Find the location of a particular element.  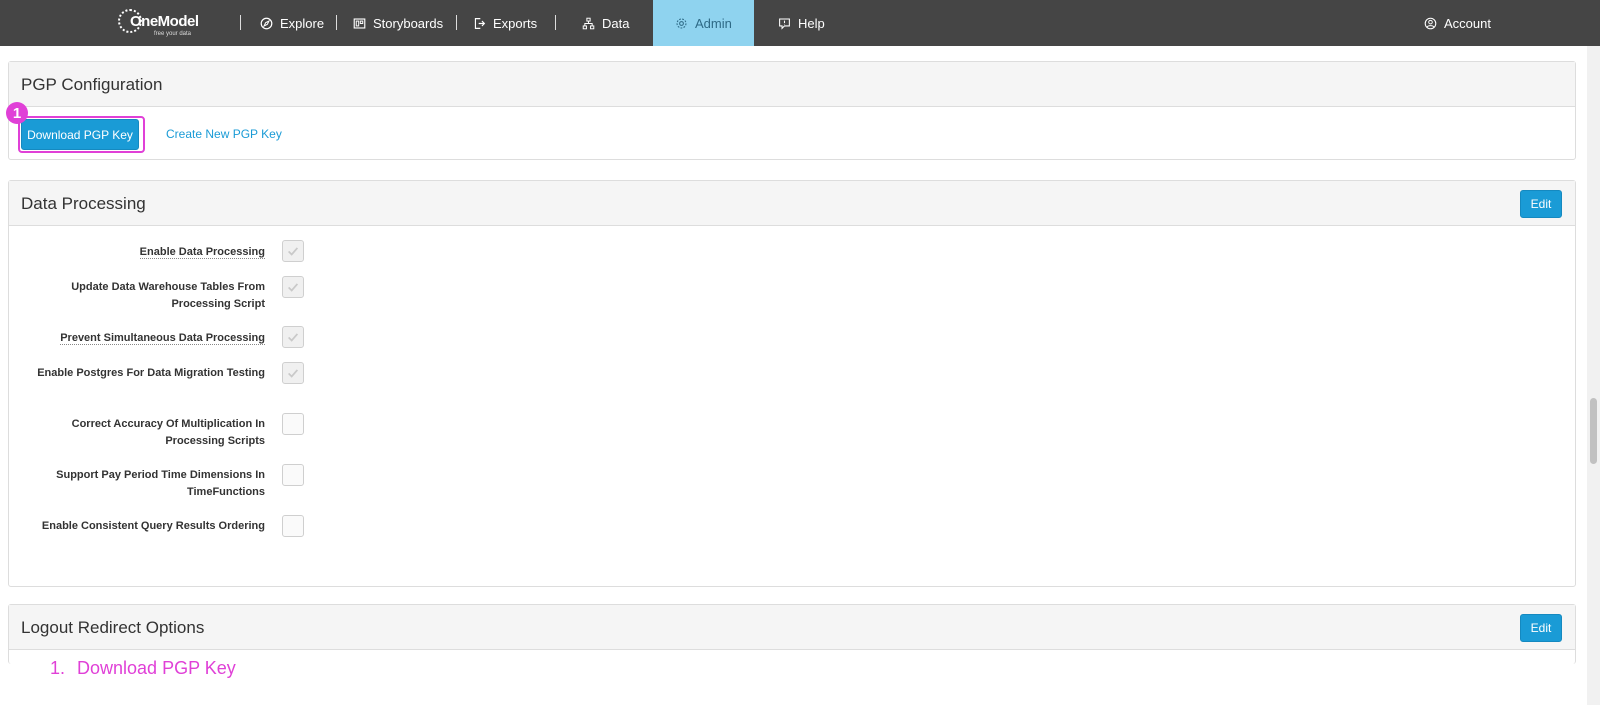

logout-redirect-panel: Logout Redirect Options Edit is located at coordinates (792, 634).